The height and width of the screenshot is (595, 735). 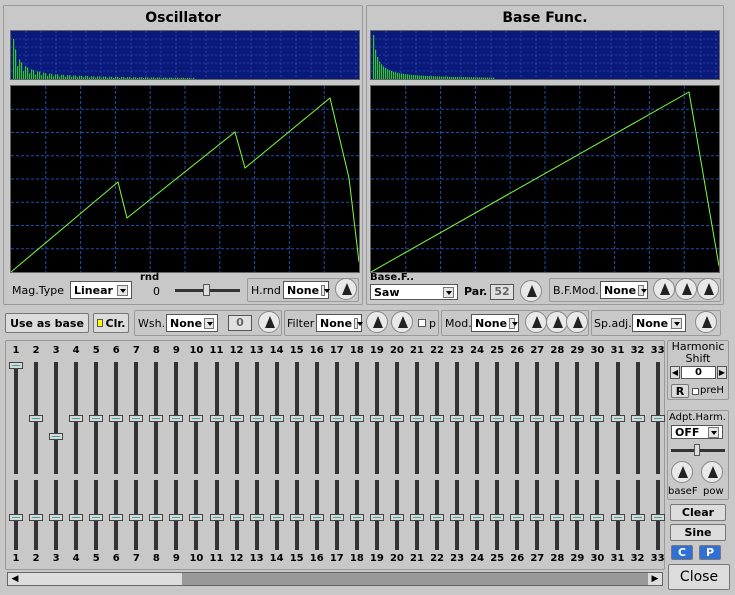 I want to click on mod-knob3-icon, so click(x=577, y=322).